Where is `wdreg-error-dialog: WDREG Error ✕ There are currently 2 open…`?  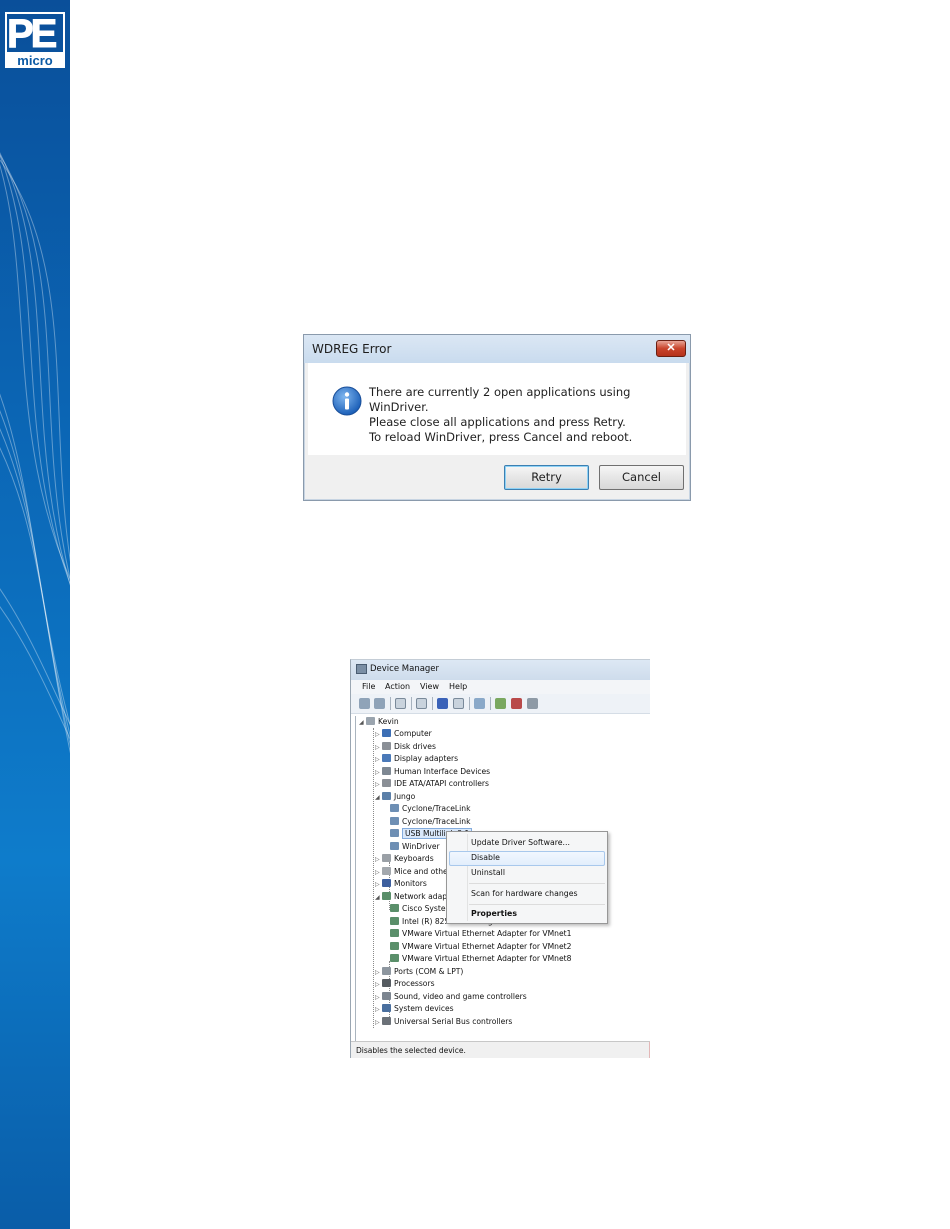 wdreg-error-dialog: WDREG Error ✕ There are currently 2 open… is located at coordinates (497, 417).